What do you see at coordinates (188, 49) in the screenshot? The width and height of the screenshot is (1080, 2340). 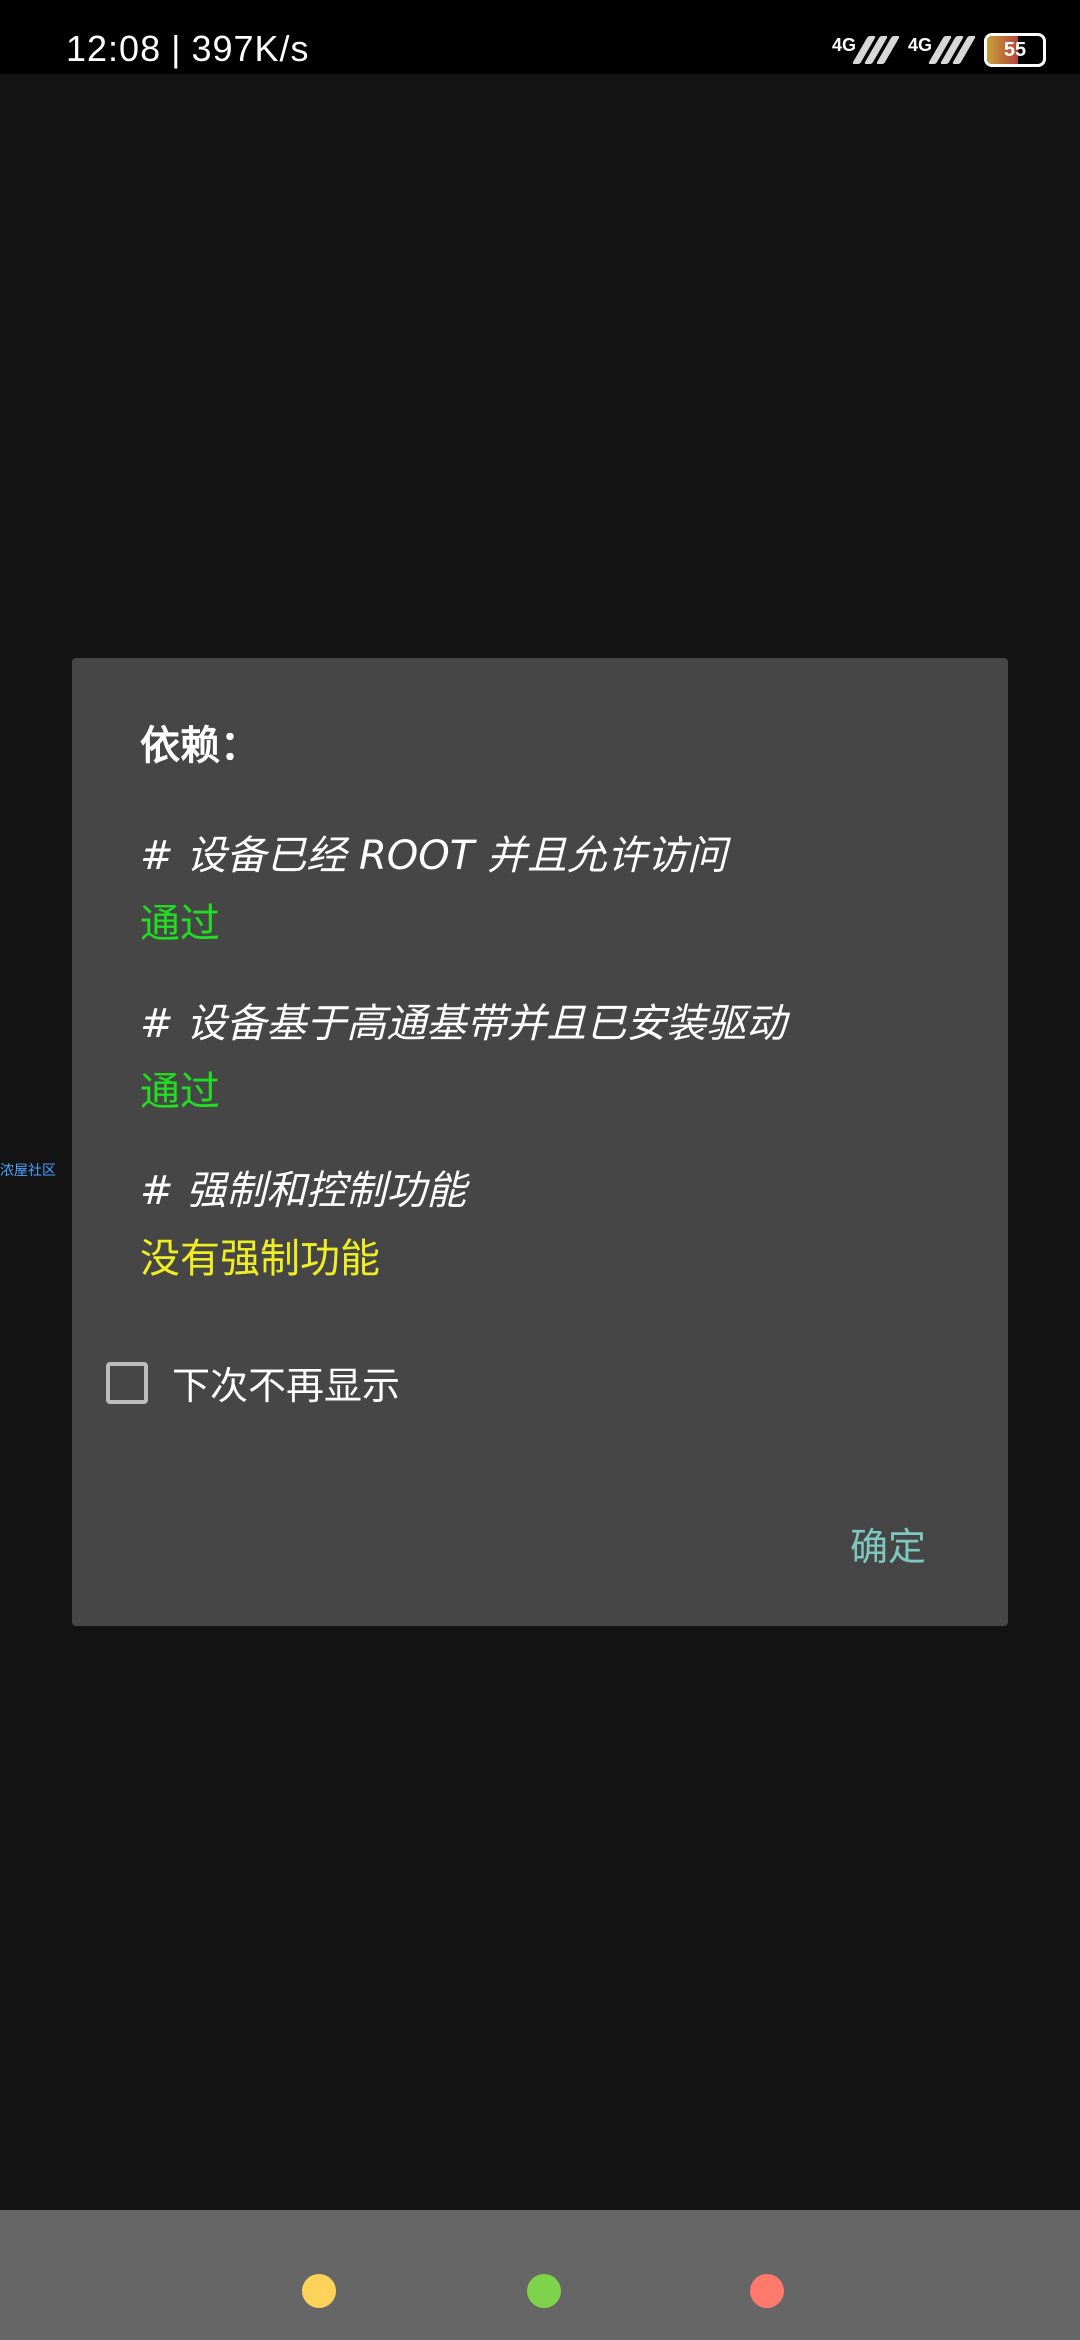 I see `status-left: 12:08 | 397K/s` at bounding box center [188, 49].